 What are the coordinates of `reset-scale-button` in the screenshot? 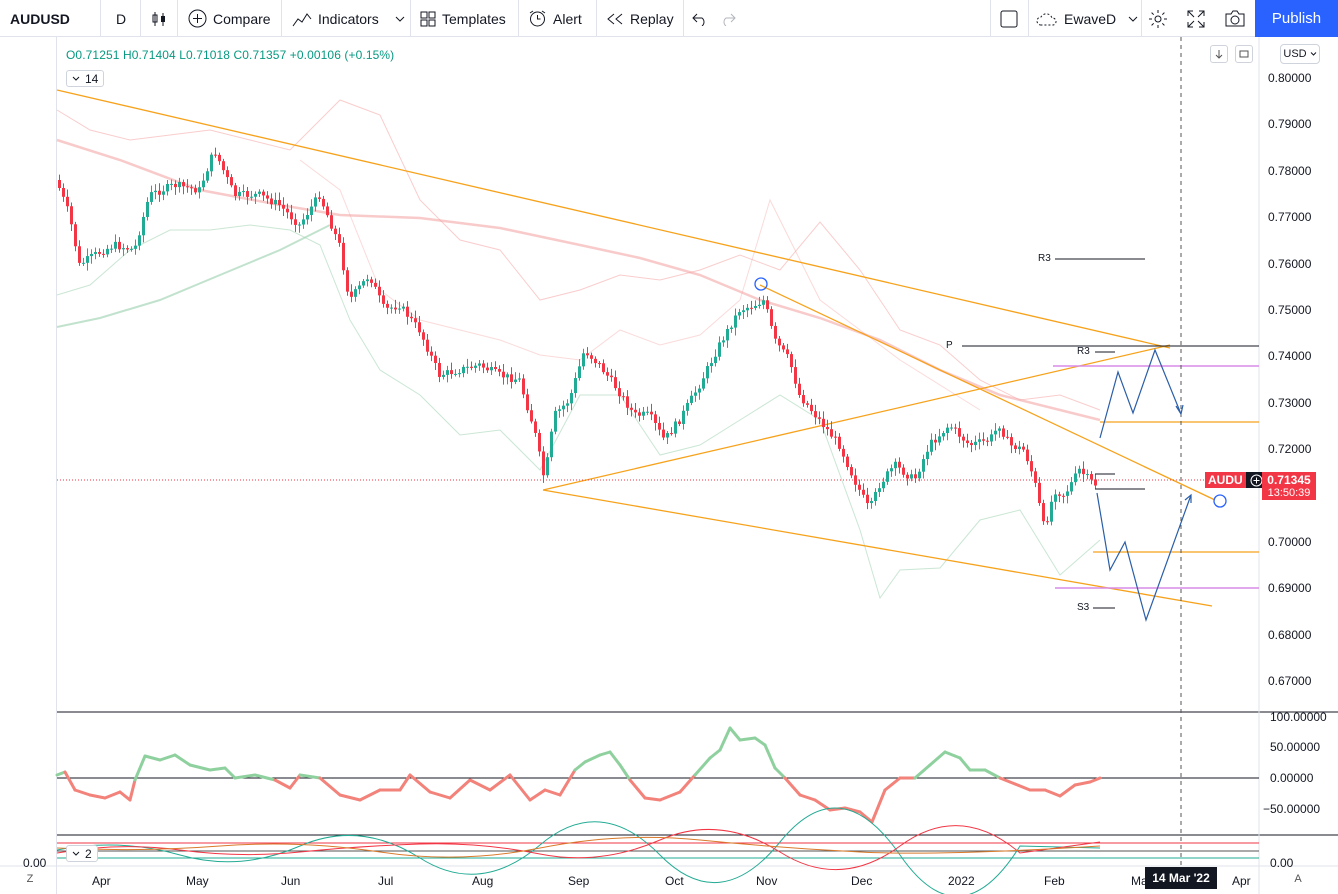 It's located at (1244, 54).